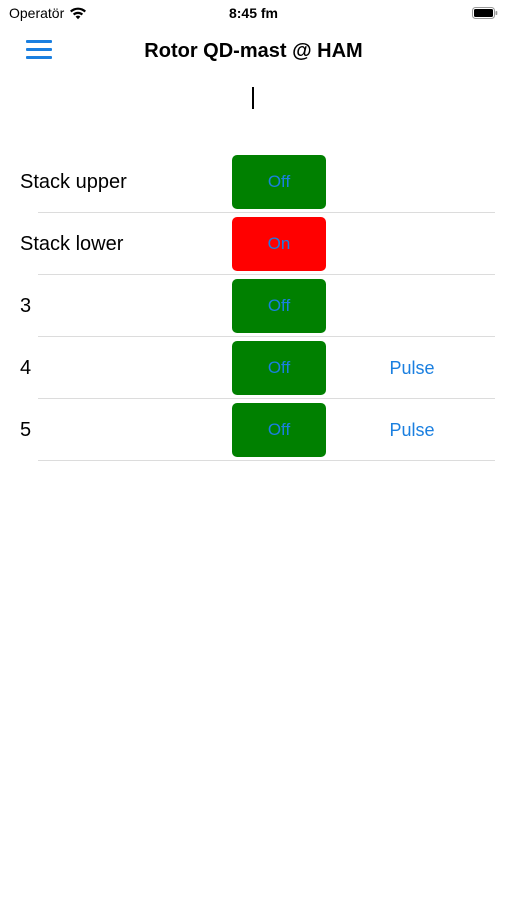 Image resolution: width=507 pixels, height=900 pixels. I want to click on status-time: 8:45 fm, so click(253, 13).